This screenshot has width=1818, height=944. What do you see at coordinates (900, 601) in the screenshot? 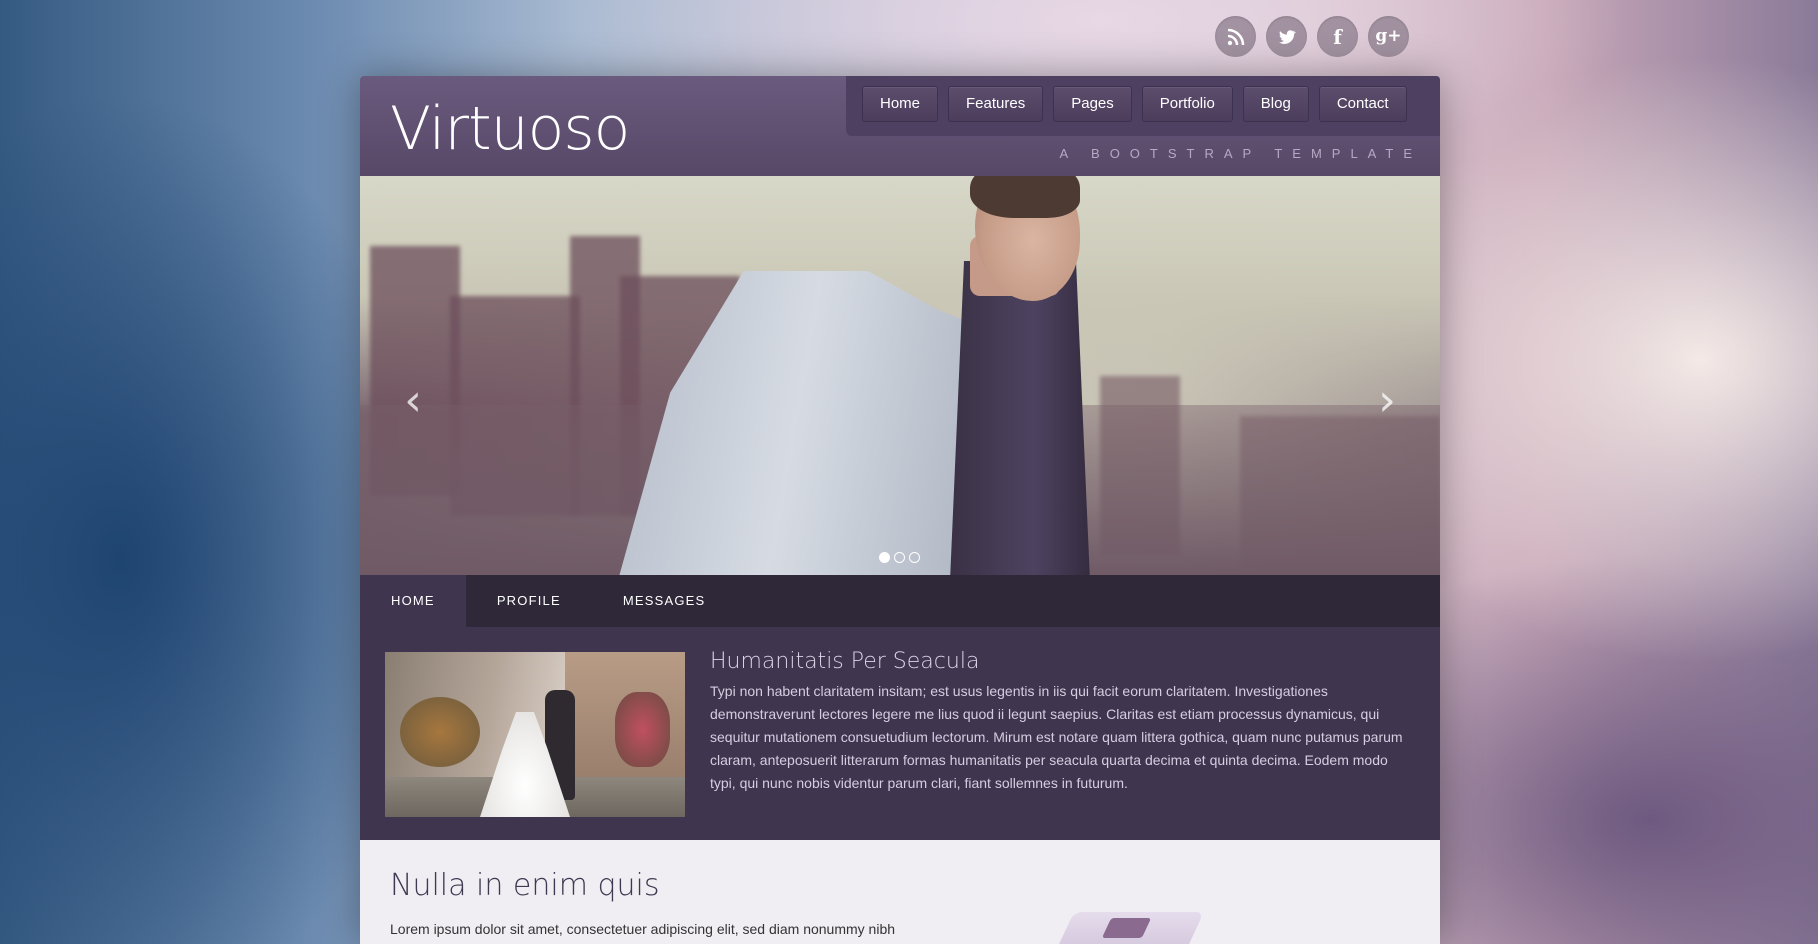
I see `content-tabs: HOME PROFILE MESSAGES` at bounding box center [900, 601].